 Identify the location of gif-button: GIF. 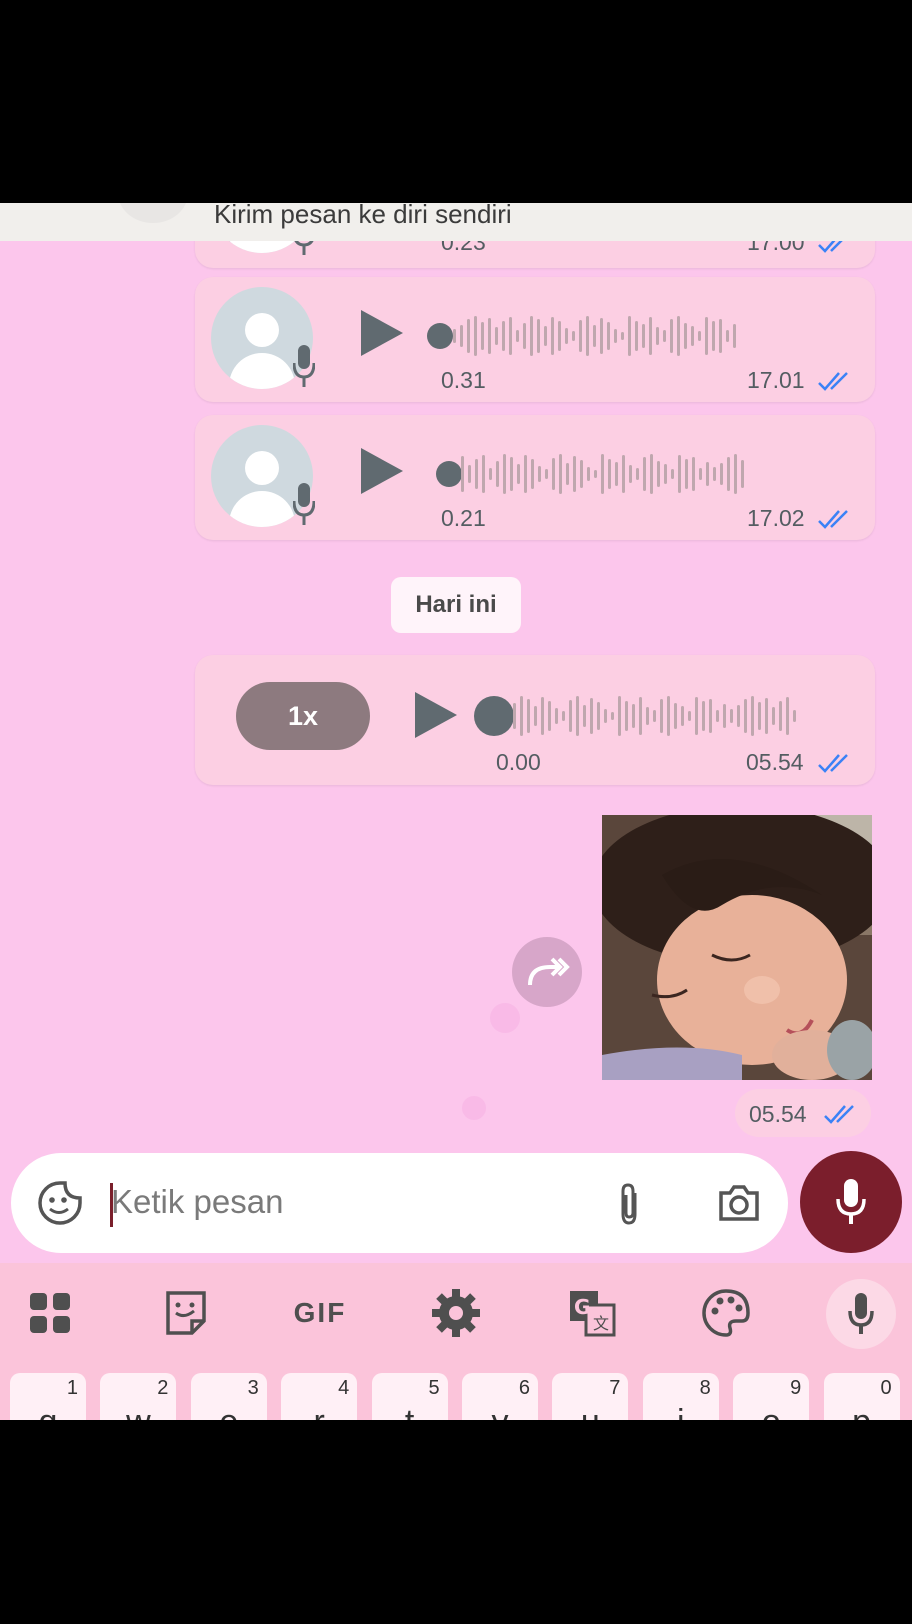
(320, 1313).